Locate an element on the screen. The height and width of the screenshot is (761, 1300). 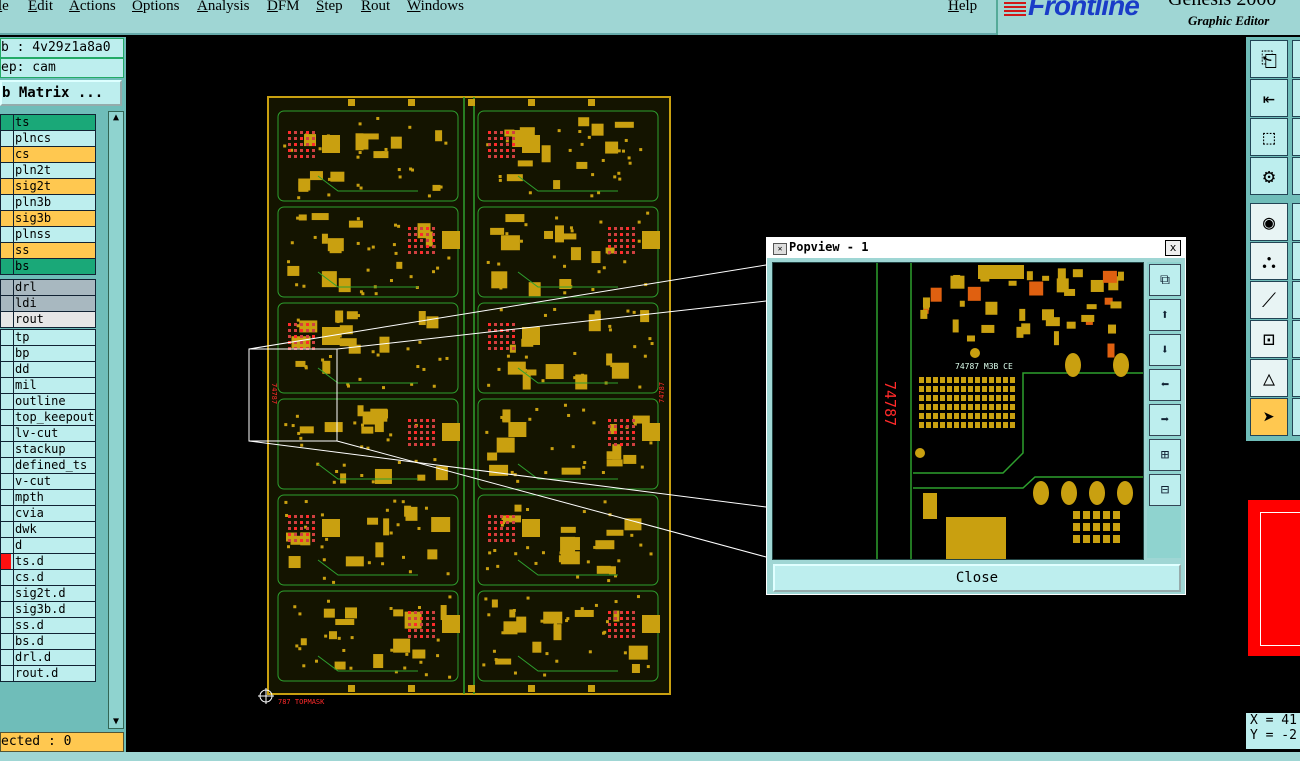
menu-analysis: Analysis is located at coordinates (223, 7).